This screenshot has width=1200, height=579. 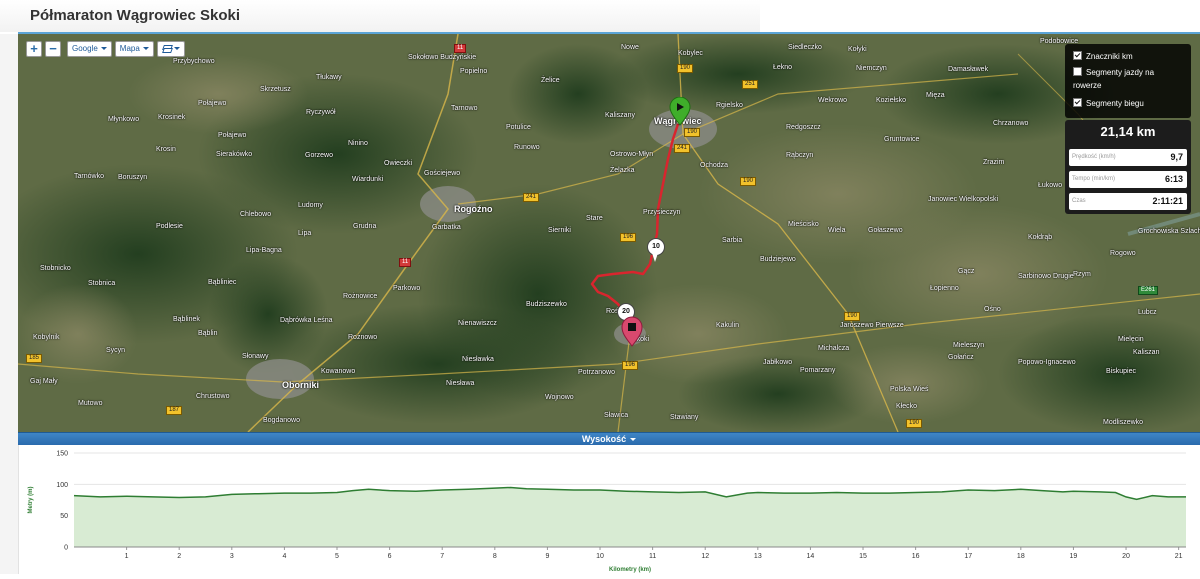 I want to click on place-label: Grochowiska Szlacheckie, so click(x=1169, y=231).